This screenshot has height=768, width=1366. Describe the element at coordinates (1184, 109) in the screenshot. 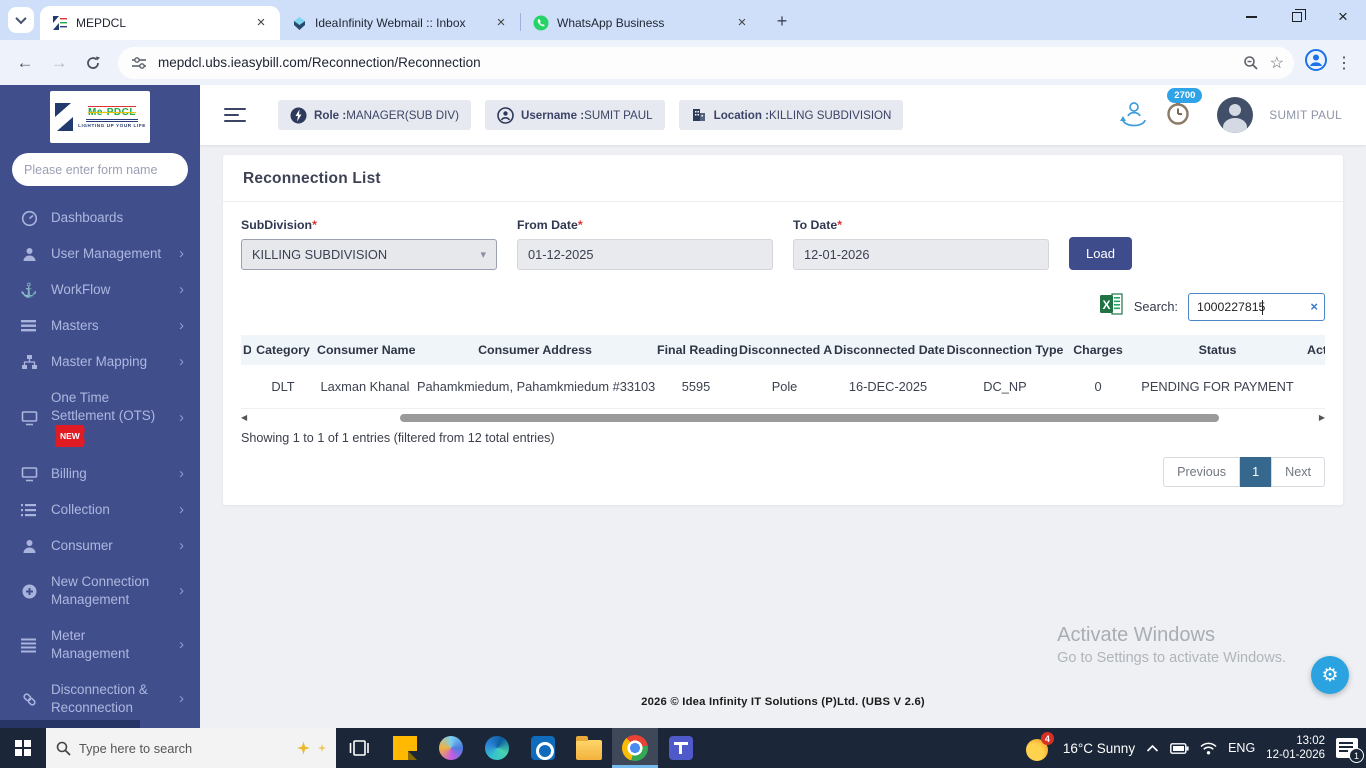

I see `session-timer: 2700` at that location.